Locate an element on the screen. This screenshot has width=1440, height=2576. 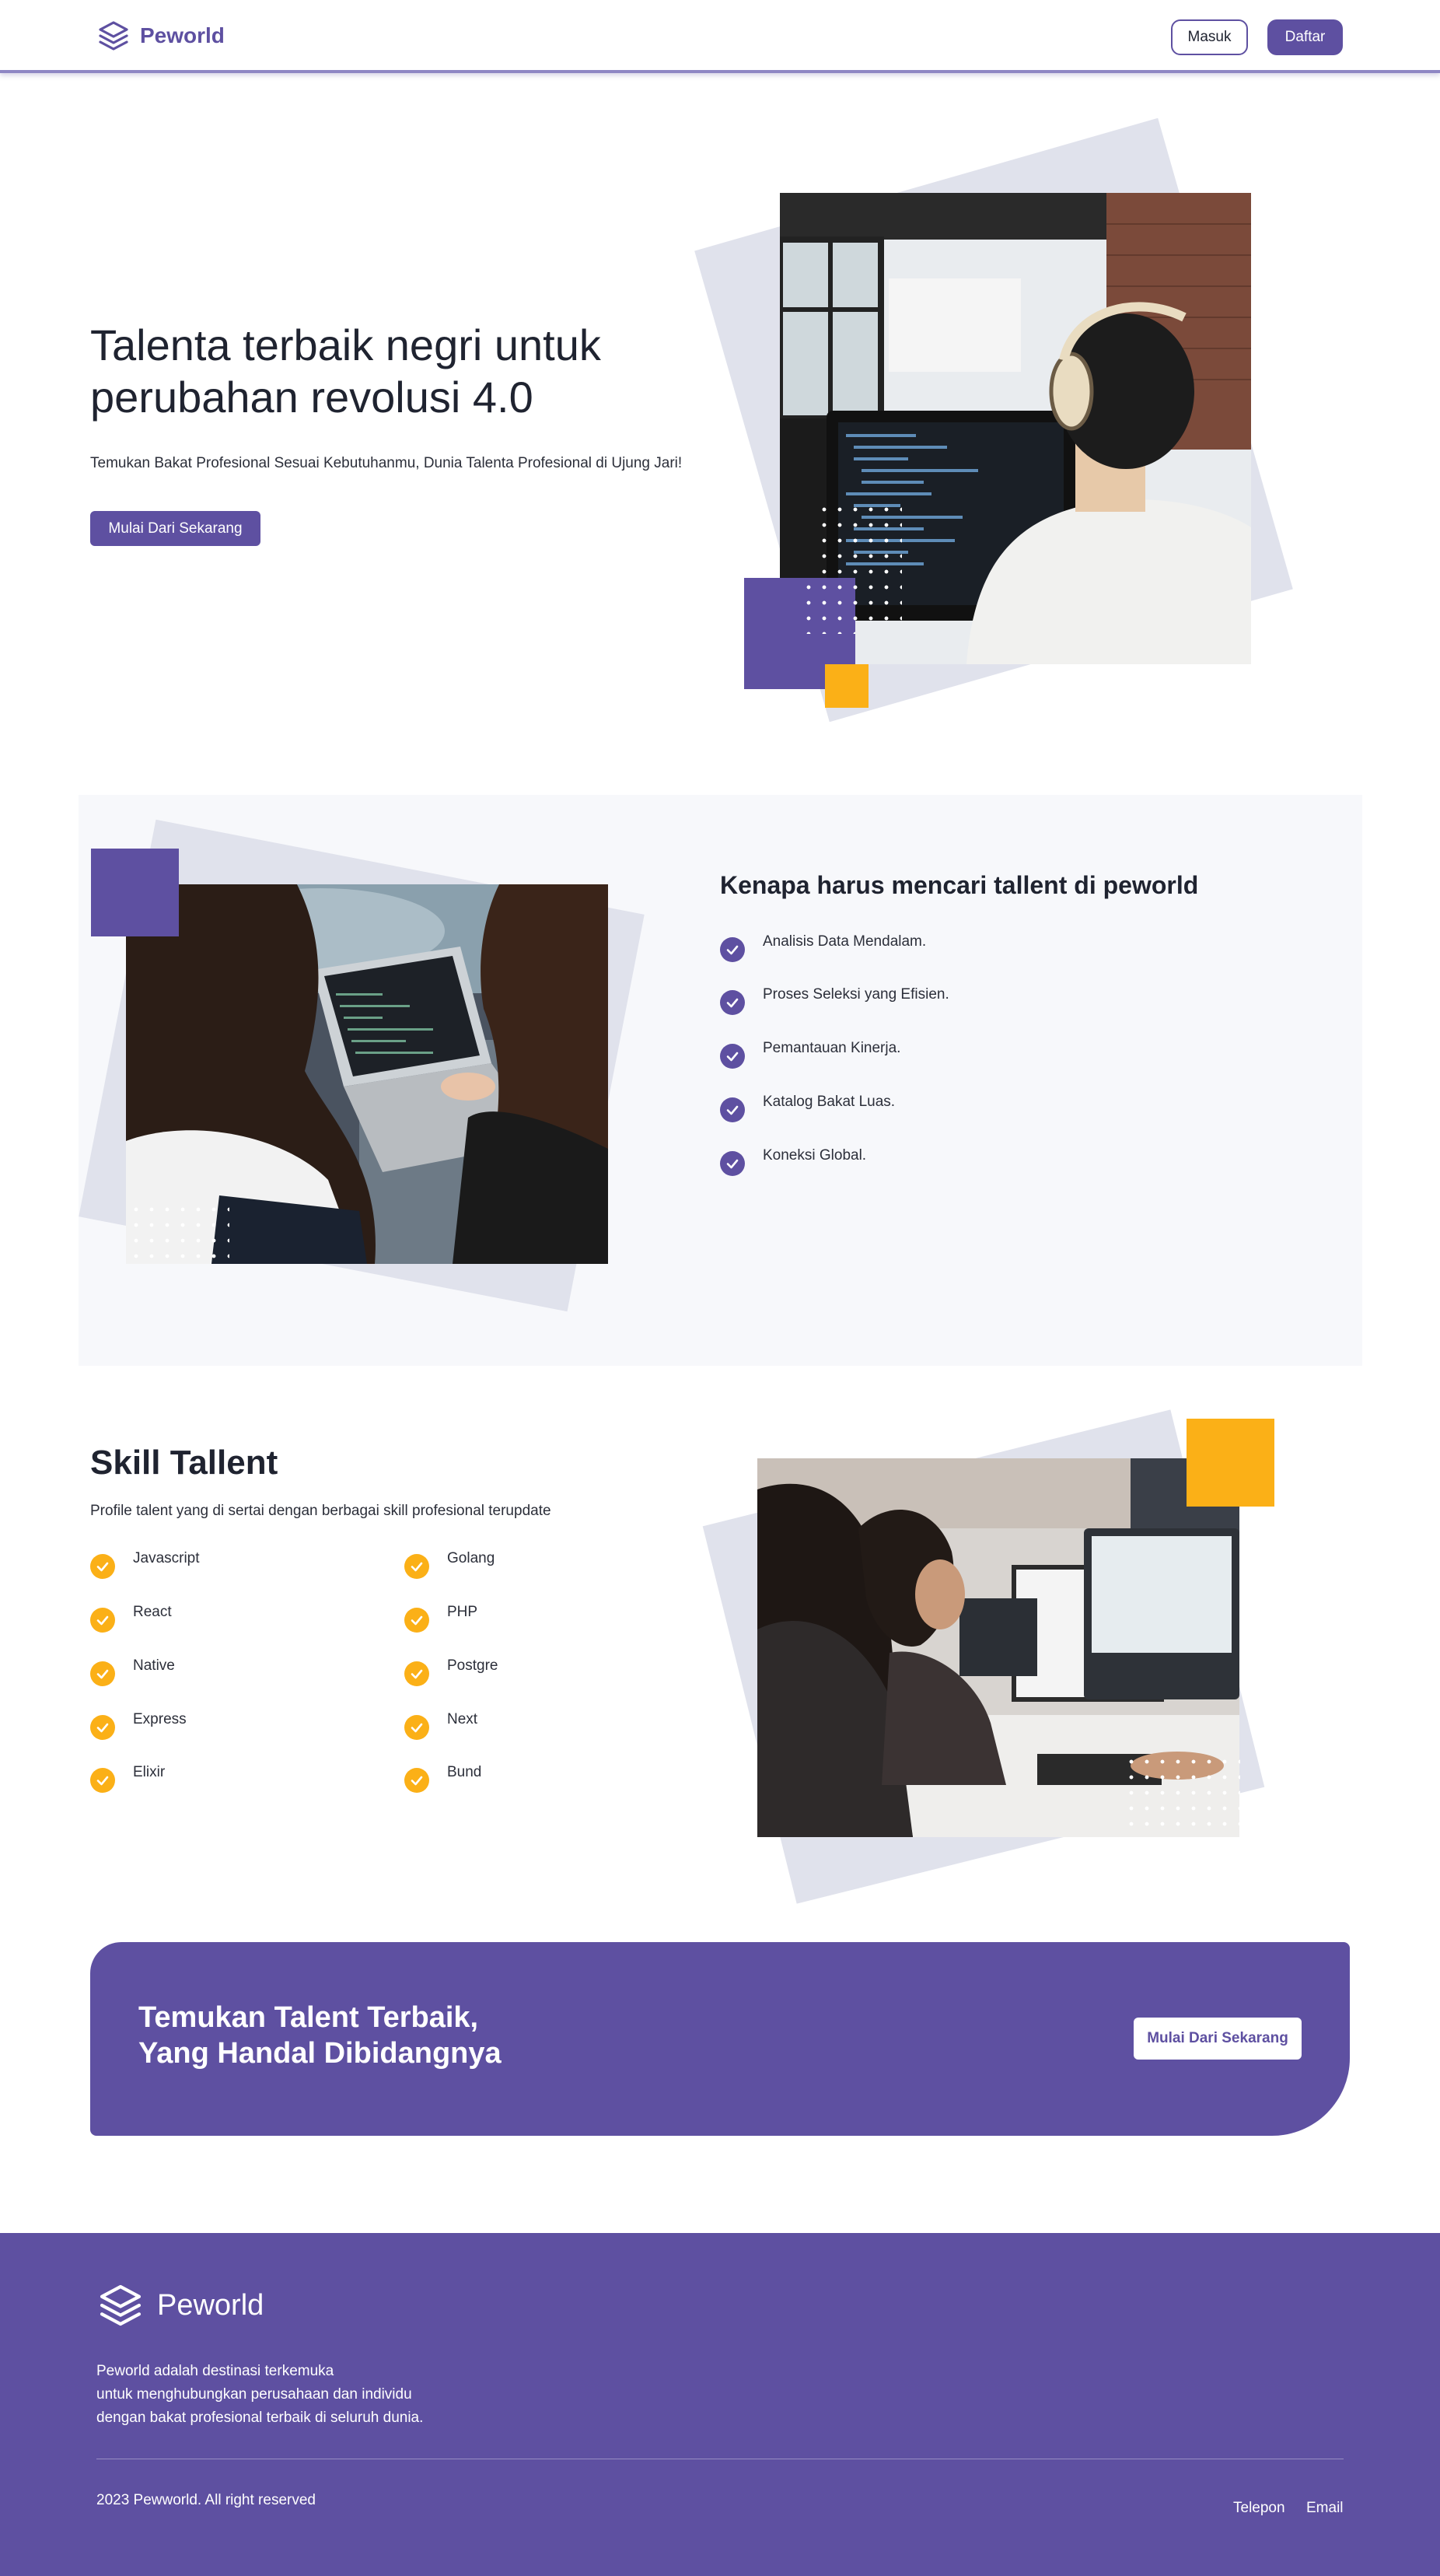
footer-link-phone: Telepon is located at coordinates (1259, 2508).